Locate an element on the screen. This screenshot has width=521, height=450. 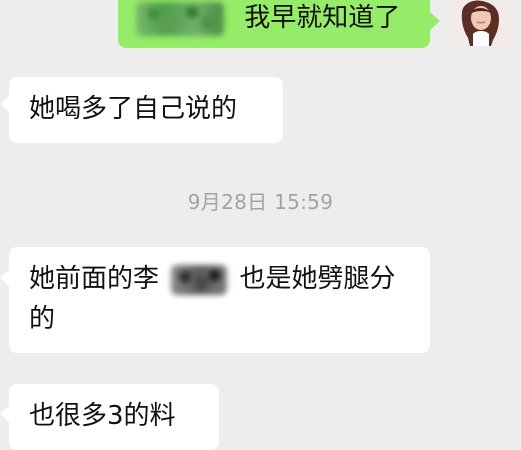
message-text-incoming-line-2: 的 is located at coordinates (42, 319).